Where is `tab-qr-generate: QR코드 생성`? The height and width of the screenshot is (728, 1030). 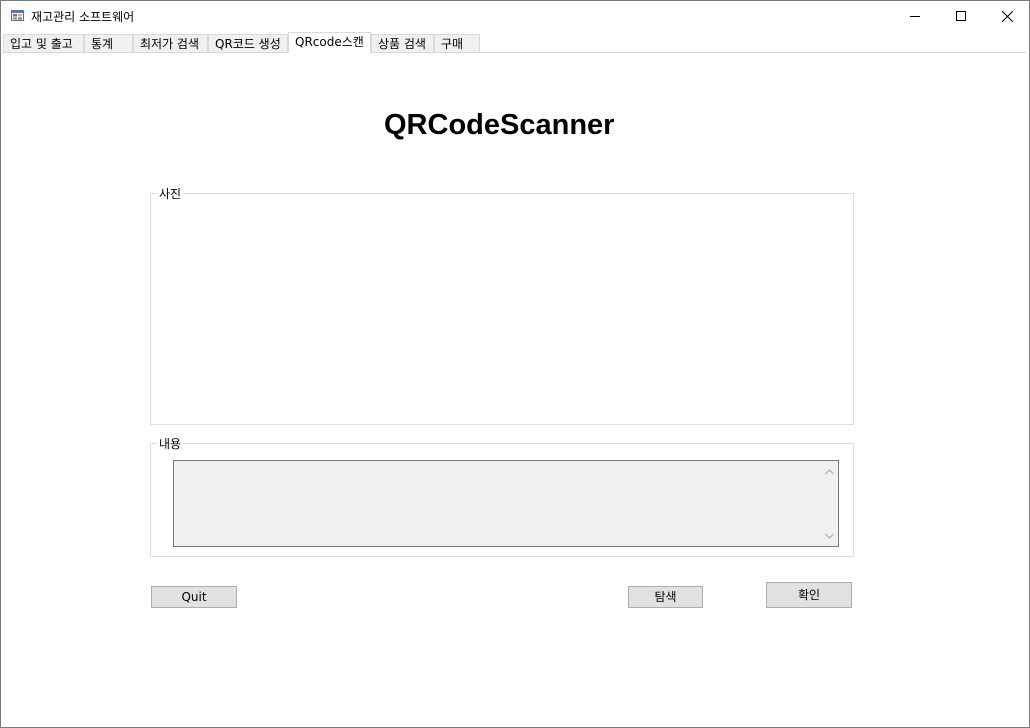
tab-qr-generate: QR코드 생성 is located at coordinates (248, 43).